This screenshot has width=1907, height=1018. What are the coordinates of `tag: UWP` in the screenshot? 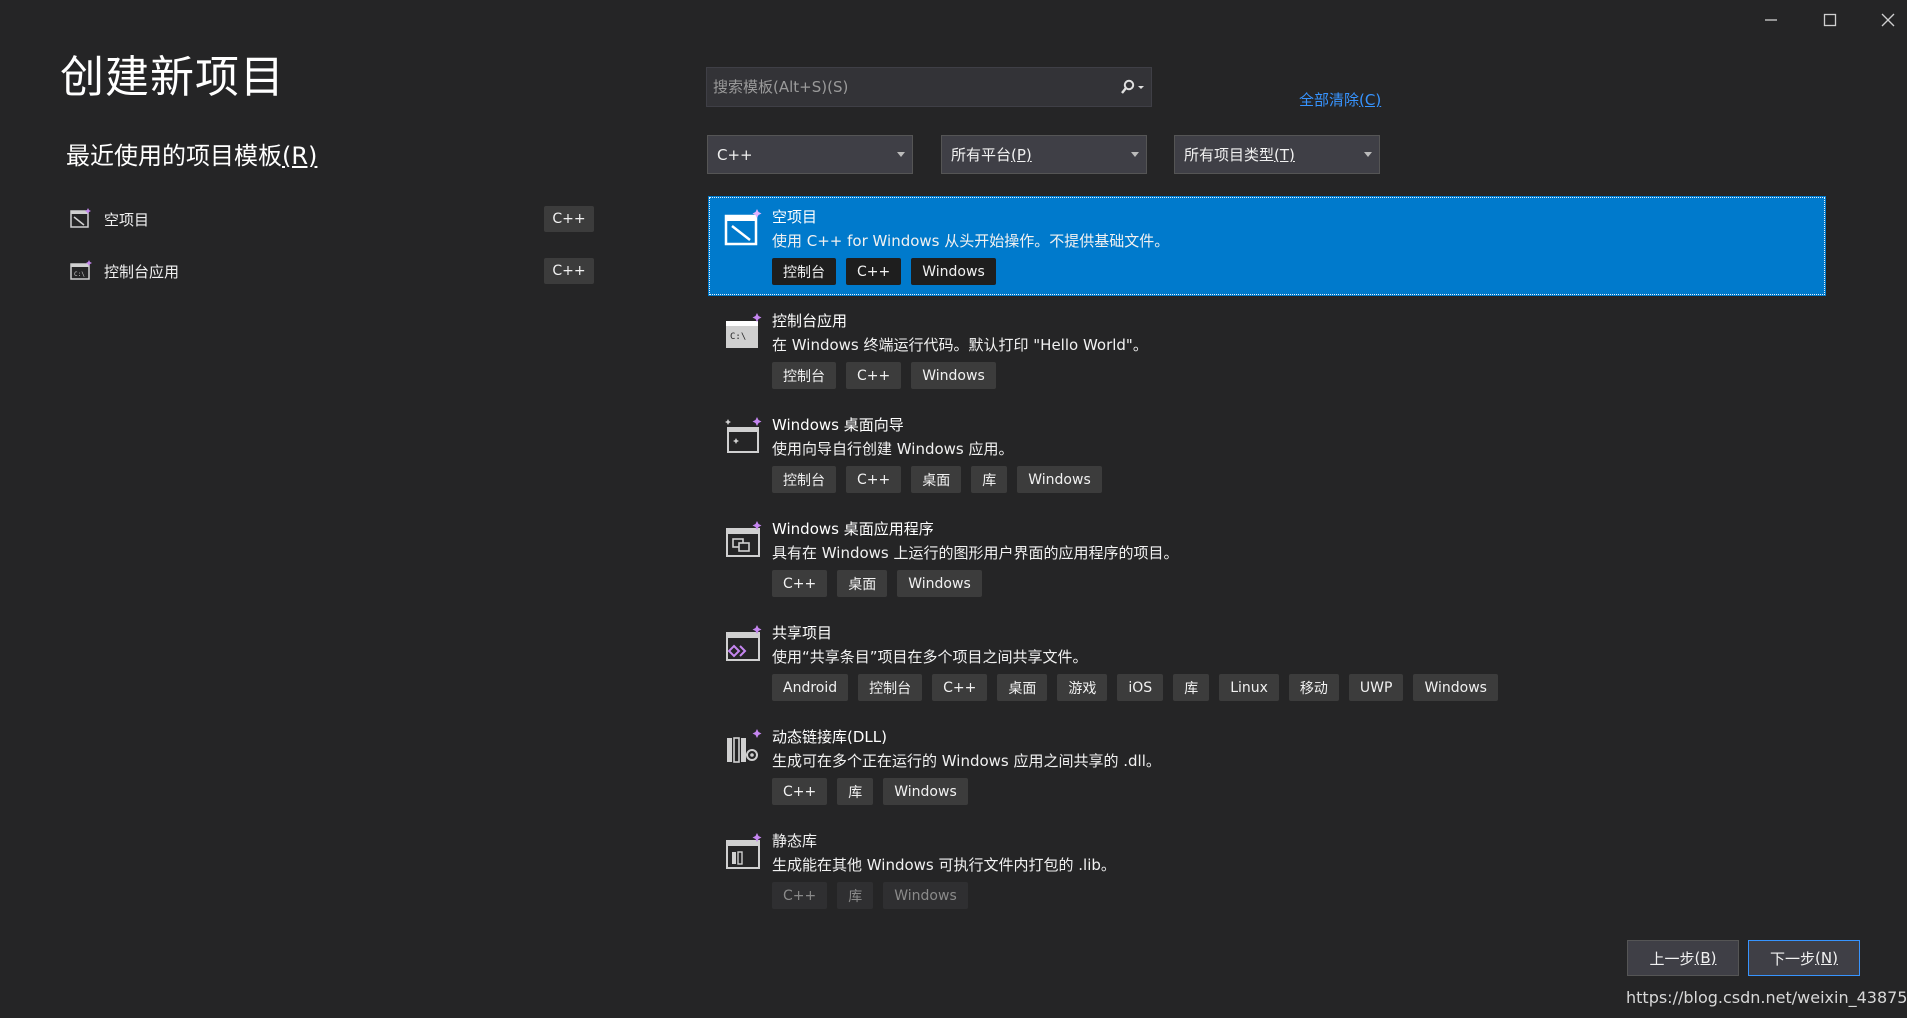 It's located at (1376, 687).